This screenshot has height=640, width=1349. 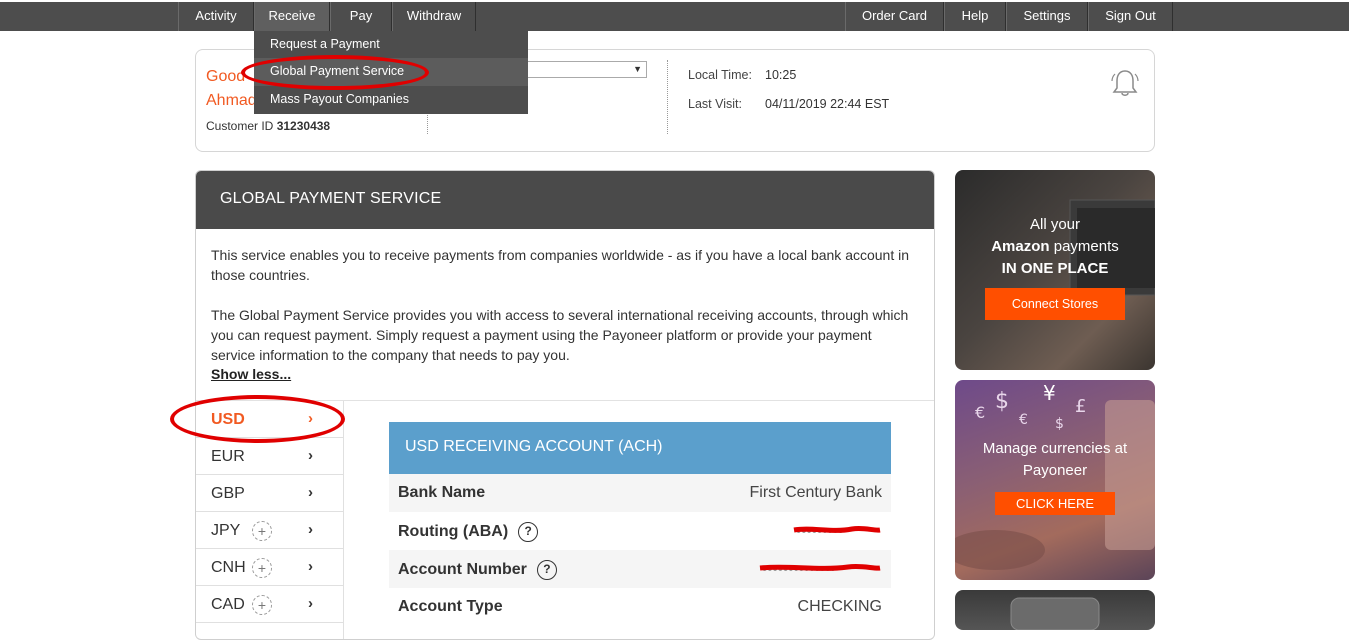 What do you see at coordinates (815, 492) in the screenshot?
I see `row-value: First Century Bank` at bounding box center [815, 492].